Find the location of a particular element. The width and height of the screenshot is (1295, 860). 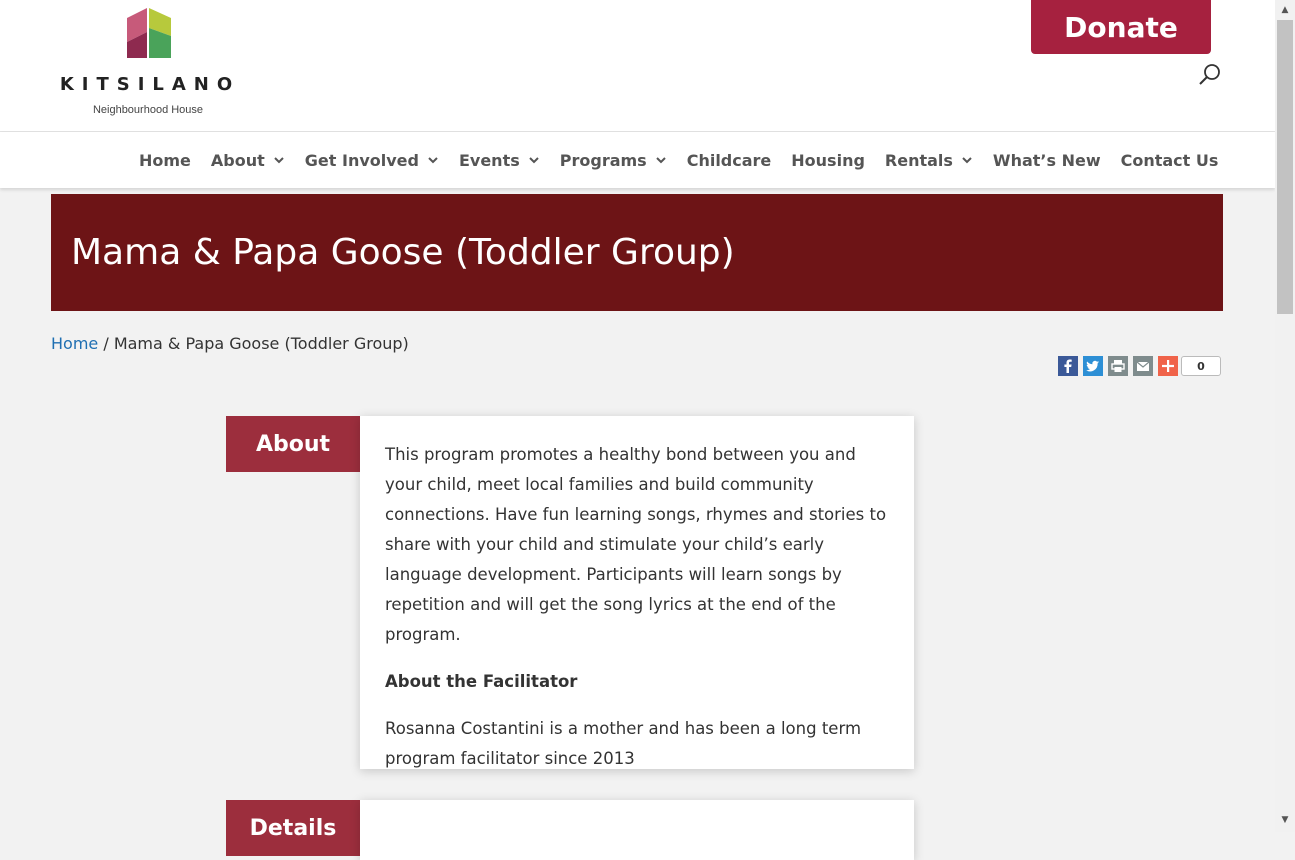

scroll-down-arrow-icon: ▼ is located at coordinates (1285, 820).